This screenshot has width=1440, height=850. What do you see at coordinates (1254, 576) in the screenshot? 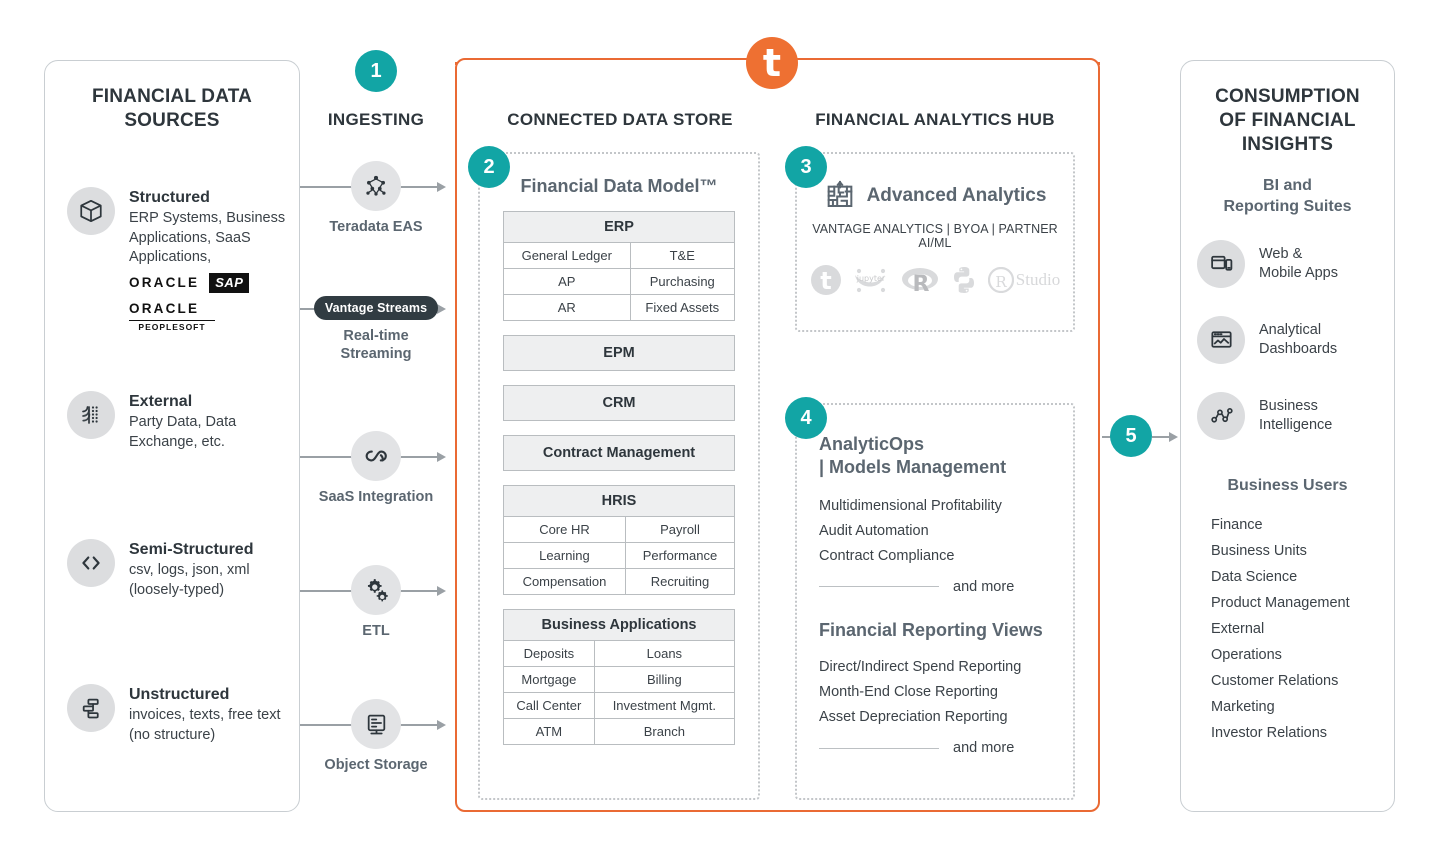
I see `business-user-item: Data Science` at bounding box center [1254, 576].